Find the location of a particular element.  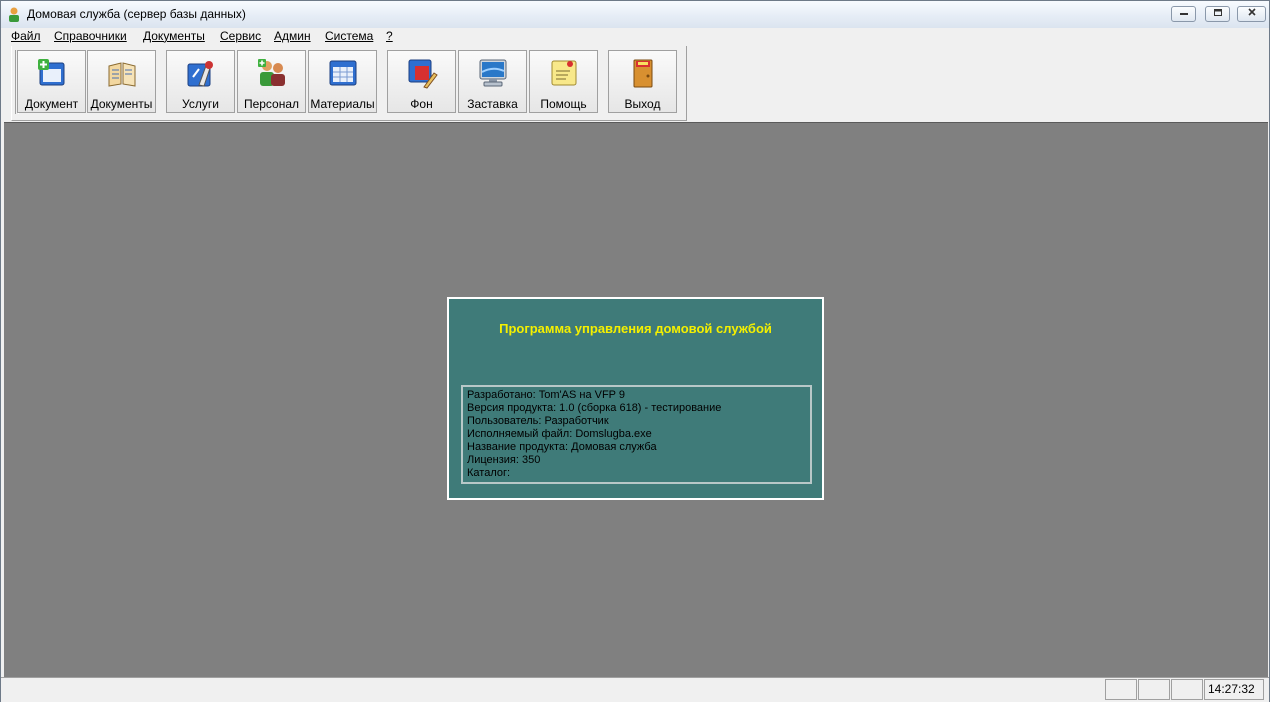

splash-title: Программа управления домовой службой is located at coordinates (635, 328).